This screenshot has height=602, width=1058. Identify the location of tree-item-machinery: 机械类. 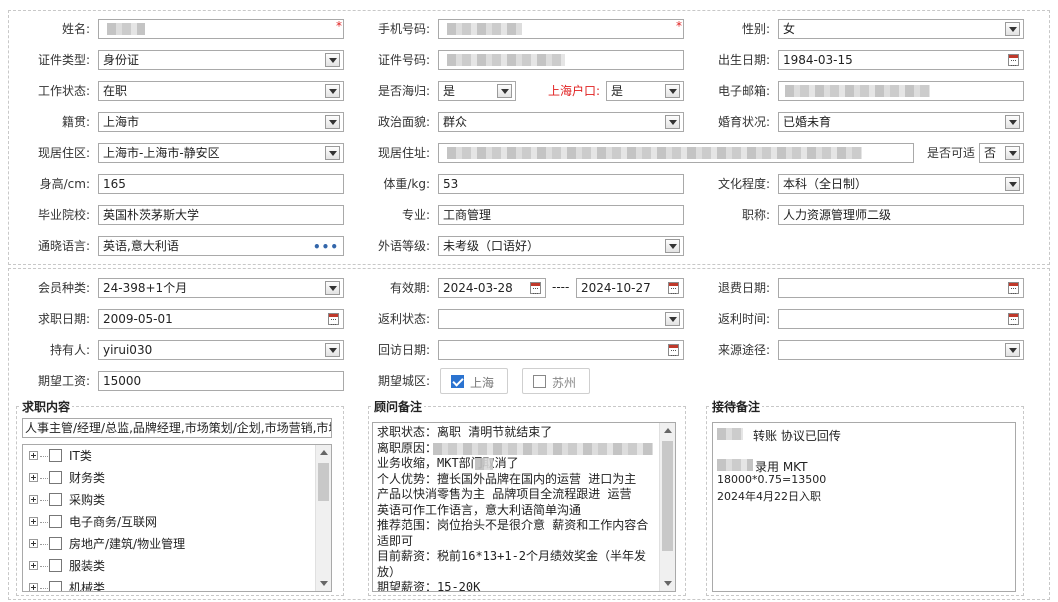
(169, 584).